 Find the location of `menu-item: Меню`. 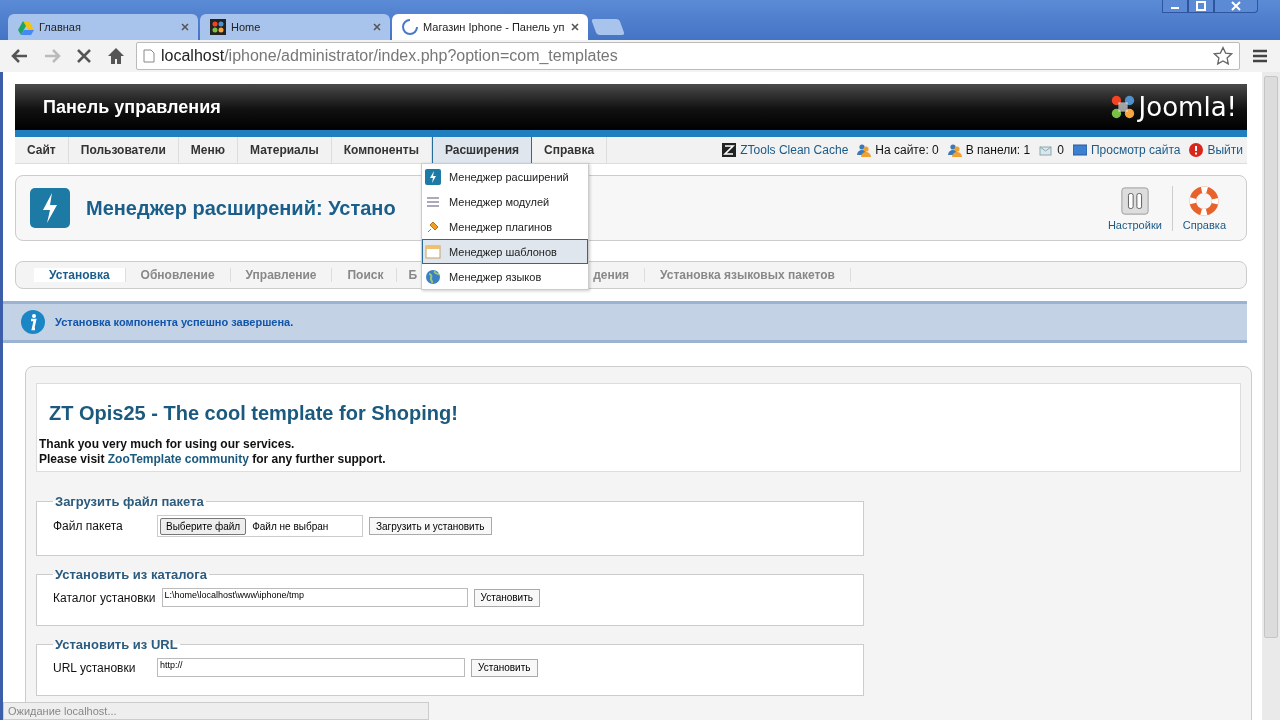

menu-item: Меню is located at coordinates (208, 150).